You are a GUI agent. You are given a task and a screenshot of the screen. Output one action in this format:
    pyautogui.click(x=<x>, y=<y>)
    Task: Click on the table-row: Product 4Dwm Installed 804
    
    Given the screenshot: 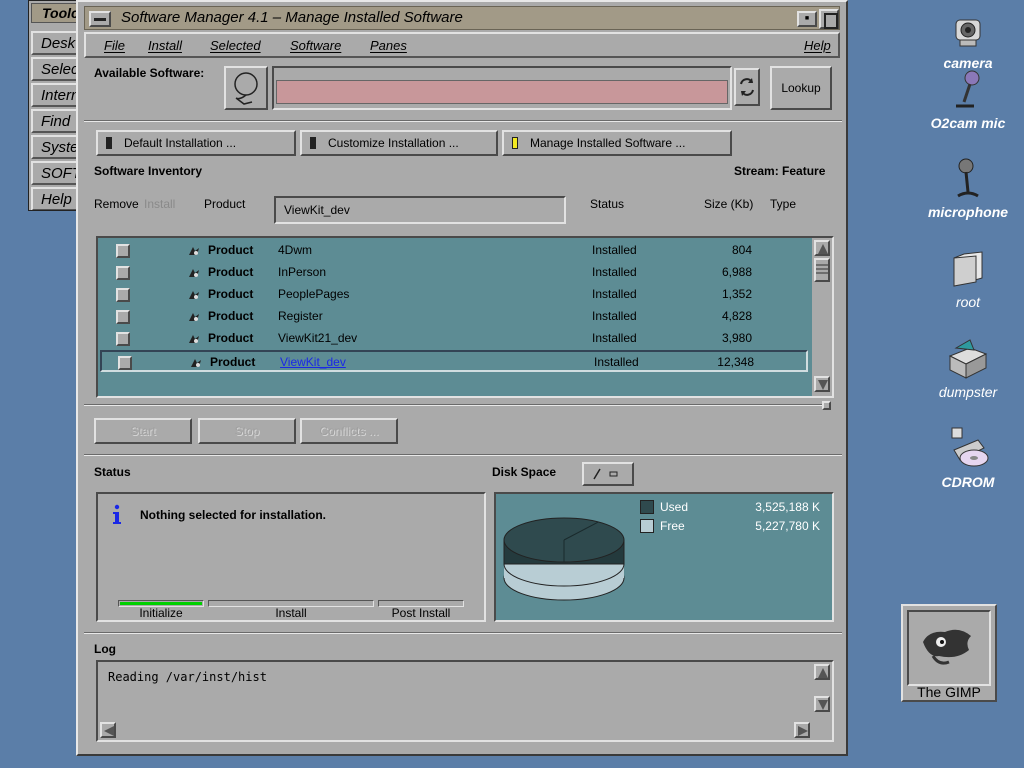 What is the action you would take?
    pyautogui.click(x=454, y=251)
    